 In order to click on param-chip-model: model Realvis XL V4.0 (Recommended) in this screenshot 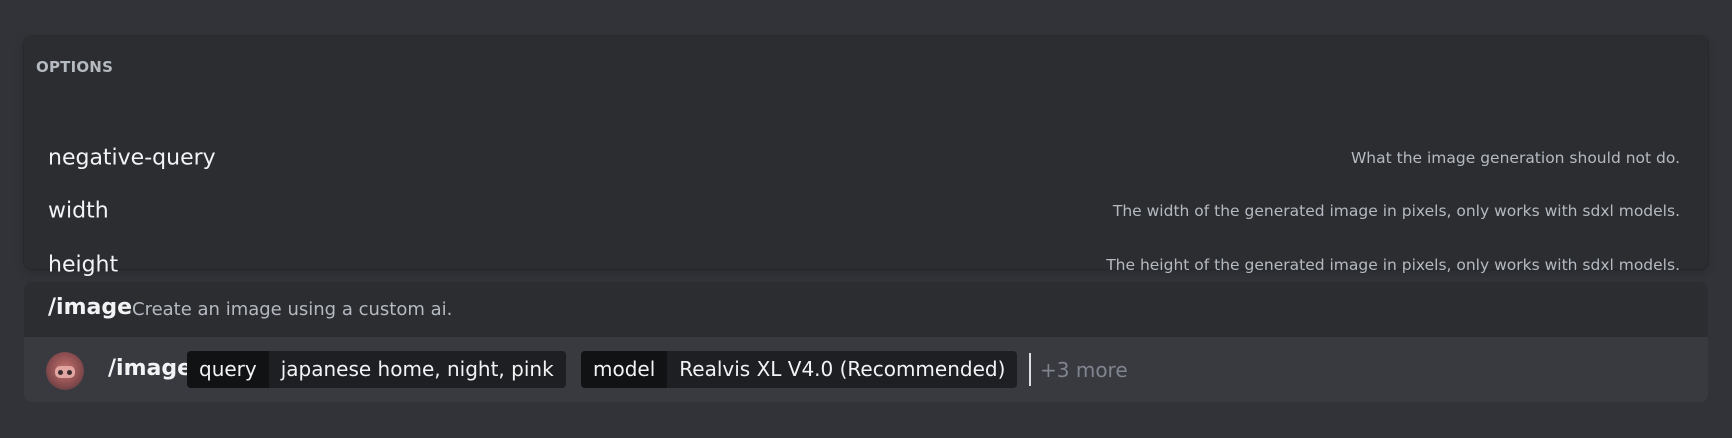, I will do `click(799, 369)`.